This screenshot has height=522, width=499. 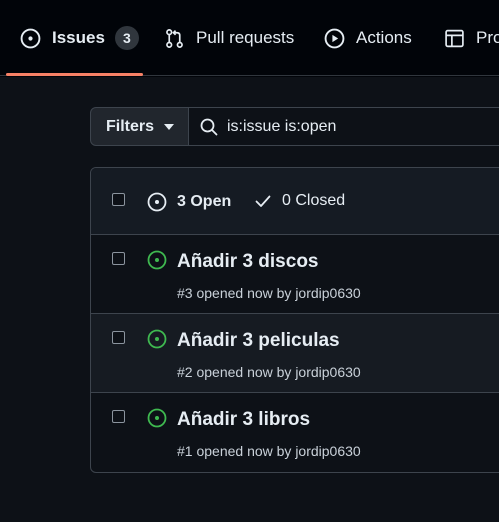 I want to click on tab-actions-label: Actions, so click(x=384, y=37).